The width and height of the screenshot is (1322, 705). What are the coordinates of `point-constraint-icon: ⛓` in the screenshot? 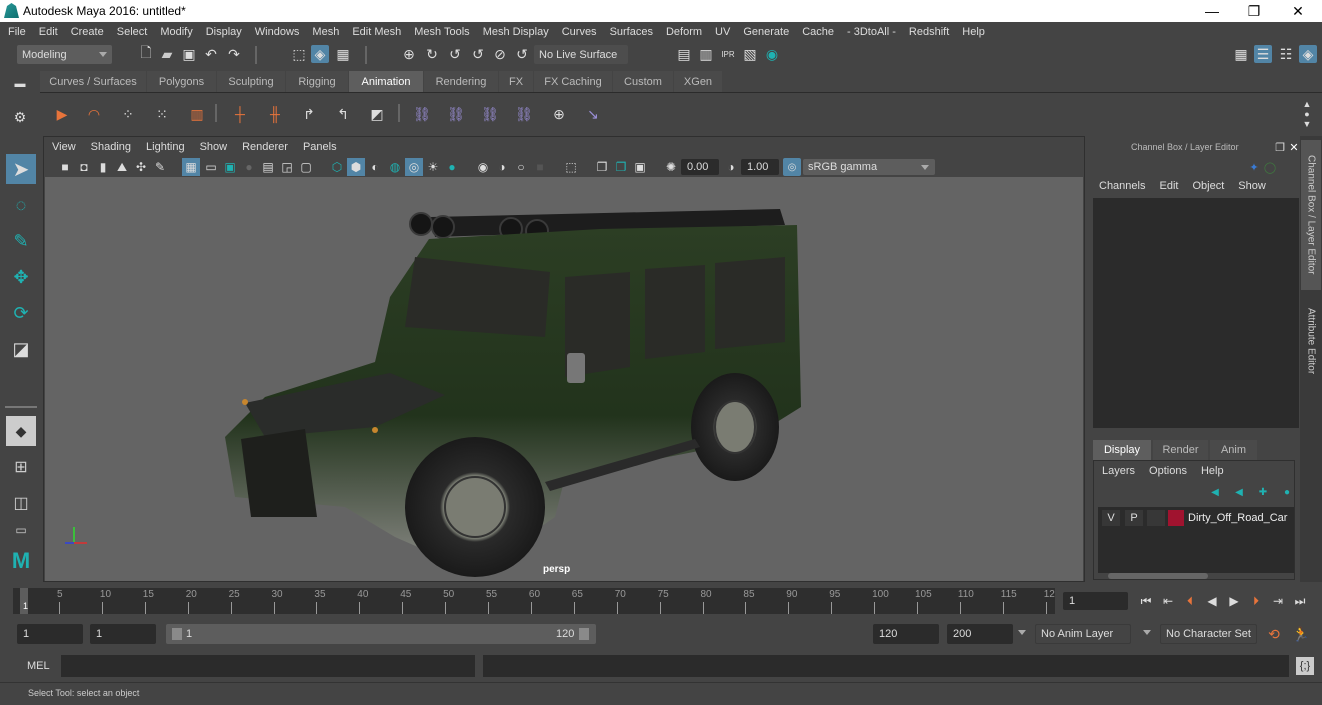 It's located at (456, 114).